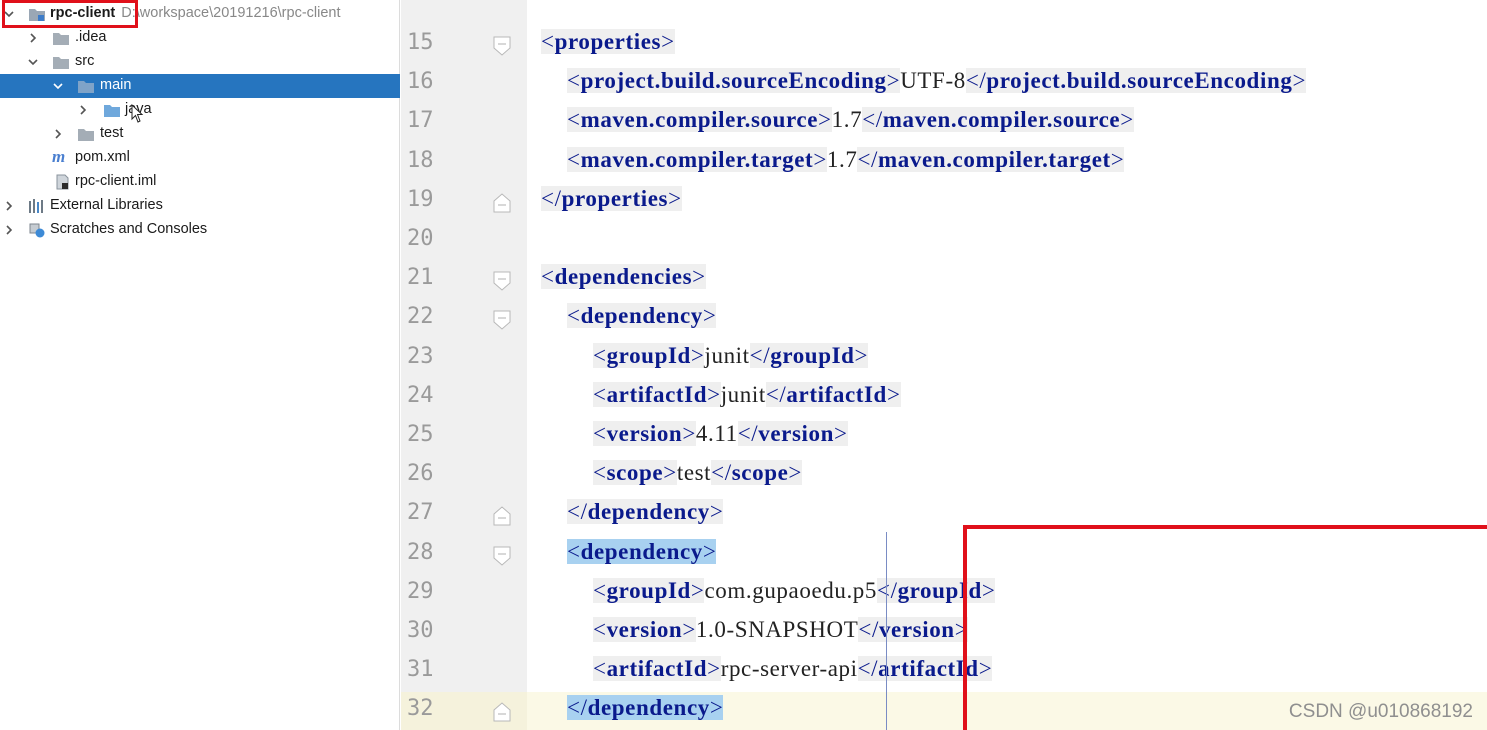 This screenshot has height=730, width=1487. Describe the element at coordinates (577, 707) in the screenshot. I see `tag-bracket: </` at that location.